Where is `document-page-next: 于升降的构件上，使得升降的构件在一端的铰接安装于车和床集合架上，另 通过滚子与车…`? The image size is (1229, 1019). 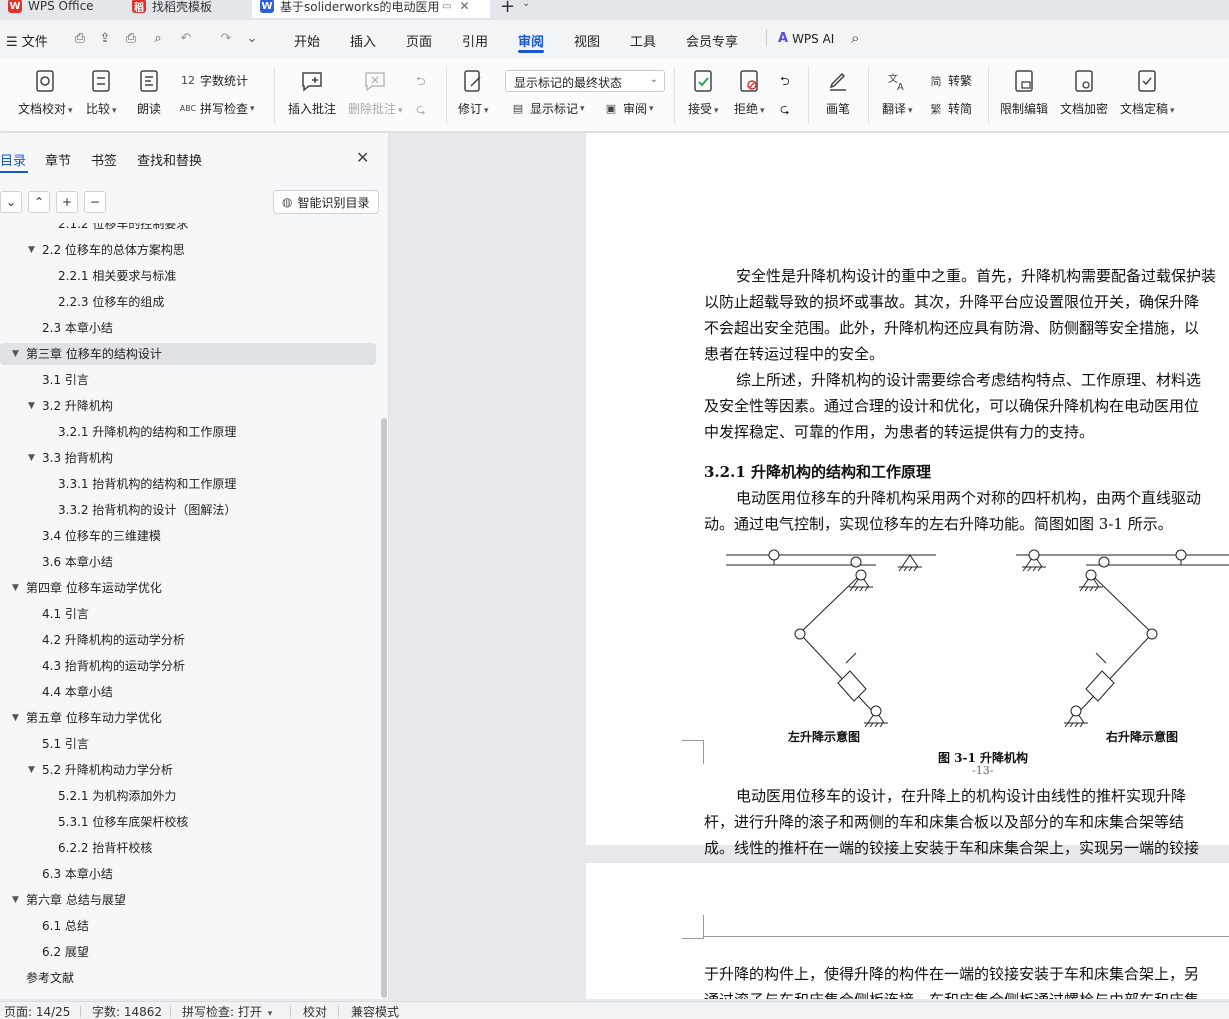 document-page-next: 于升降的构件上，使得升降的构件在一端的铰接安装于车和床集合架上，另 通过滚子与车… is located at coordinates (907, 931).